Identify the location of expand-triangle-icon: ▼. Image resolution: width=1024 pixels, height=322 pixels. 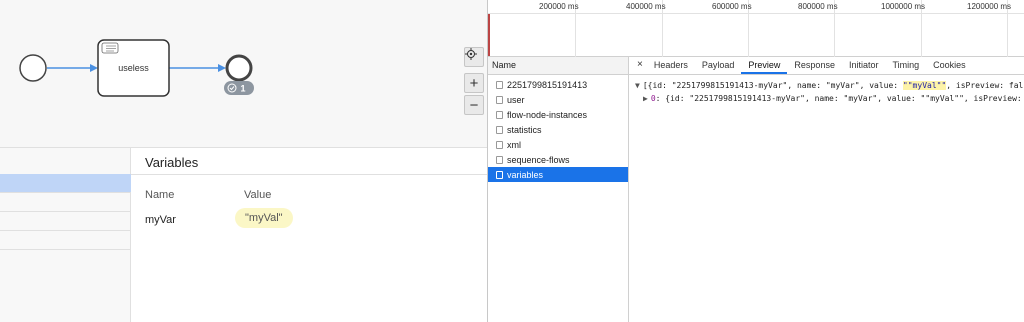
(637, 85).